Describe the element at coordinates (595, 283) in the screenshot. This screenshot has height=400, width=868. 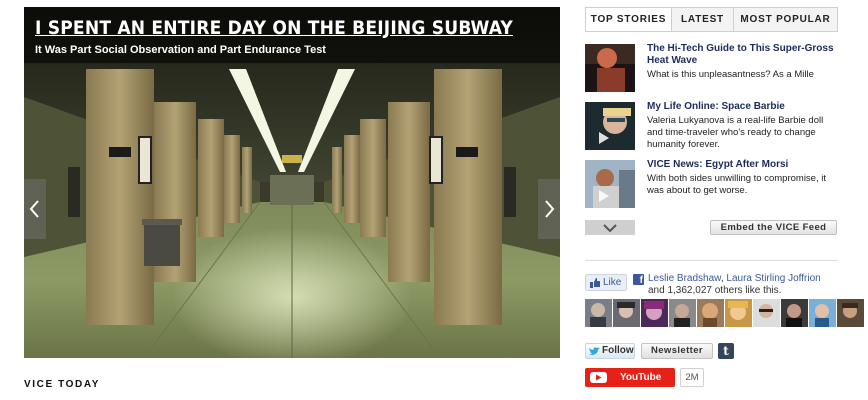
I see `thumbs-up-icon` at that location.